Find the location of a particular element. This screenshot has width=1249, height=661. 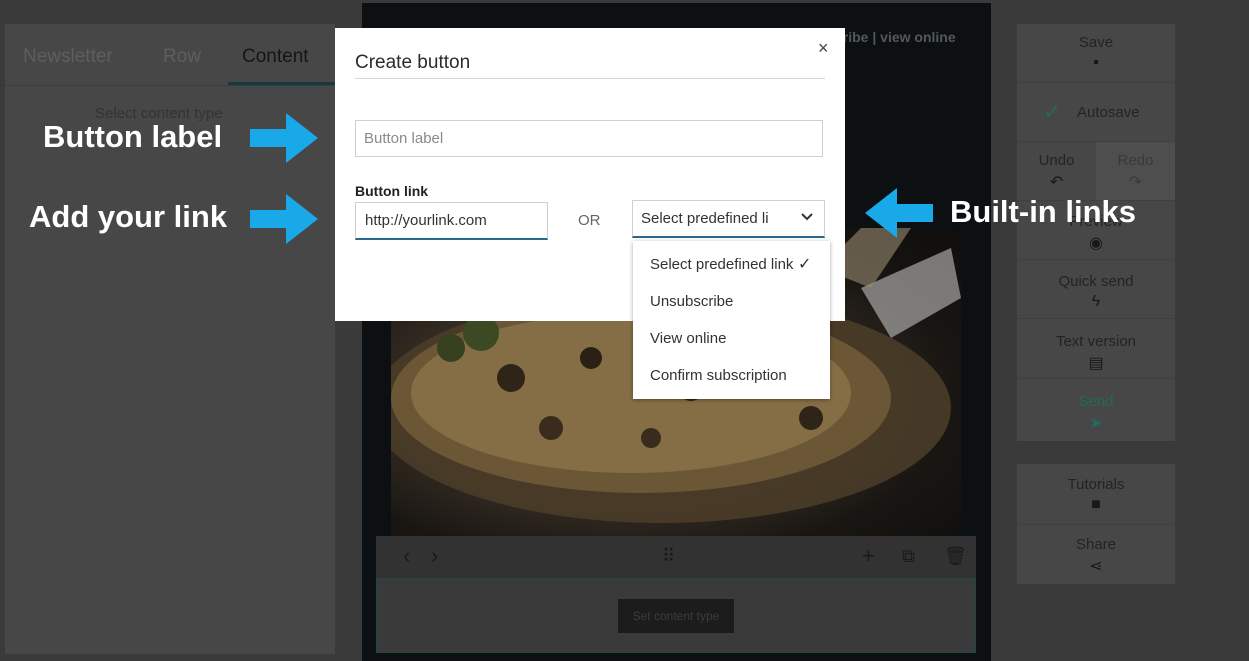

share-label: Share is located at coordinates (1096, 544).